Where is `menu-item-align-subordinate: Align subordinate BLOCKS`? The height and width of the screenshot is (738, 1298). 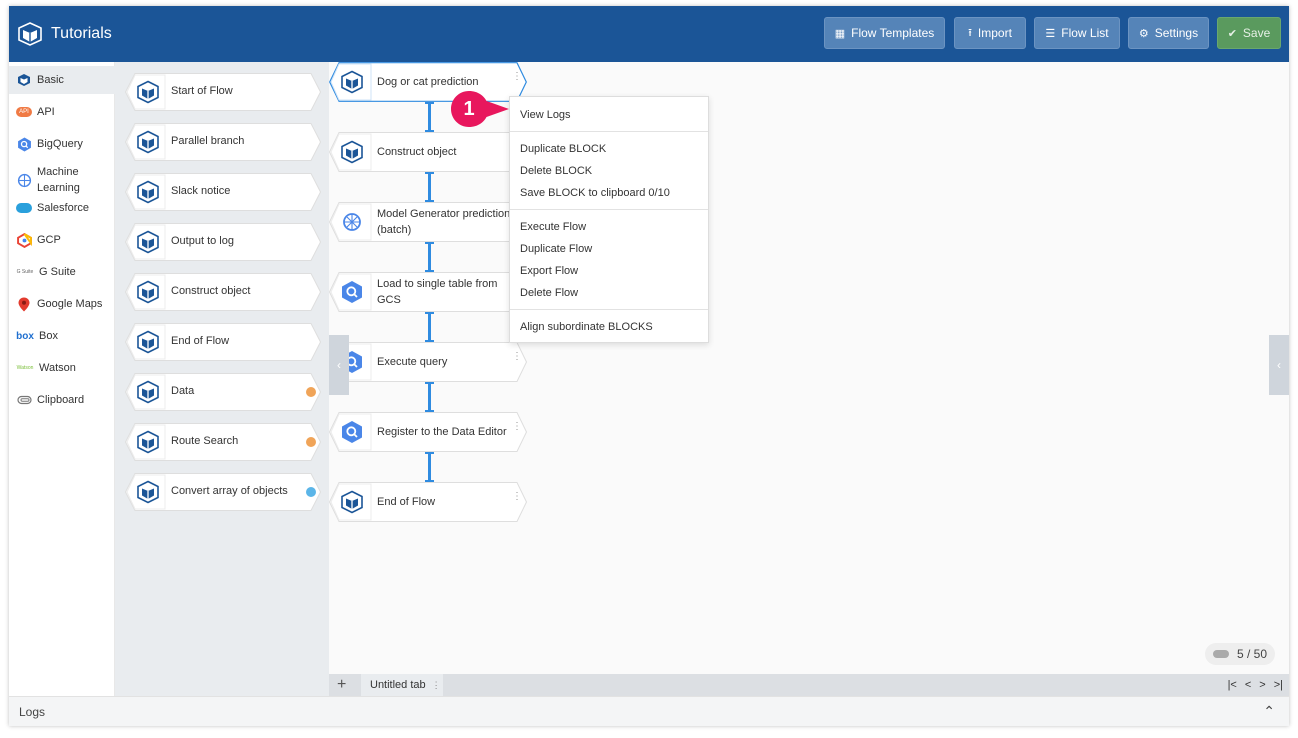
menu-item-align-subordinate: Align subordinate BLOCKS is located at coordinates (586, 327).